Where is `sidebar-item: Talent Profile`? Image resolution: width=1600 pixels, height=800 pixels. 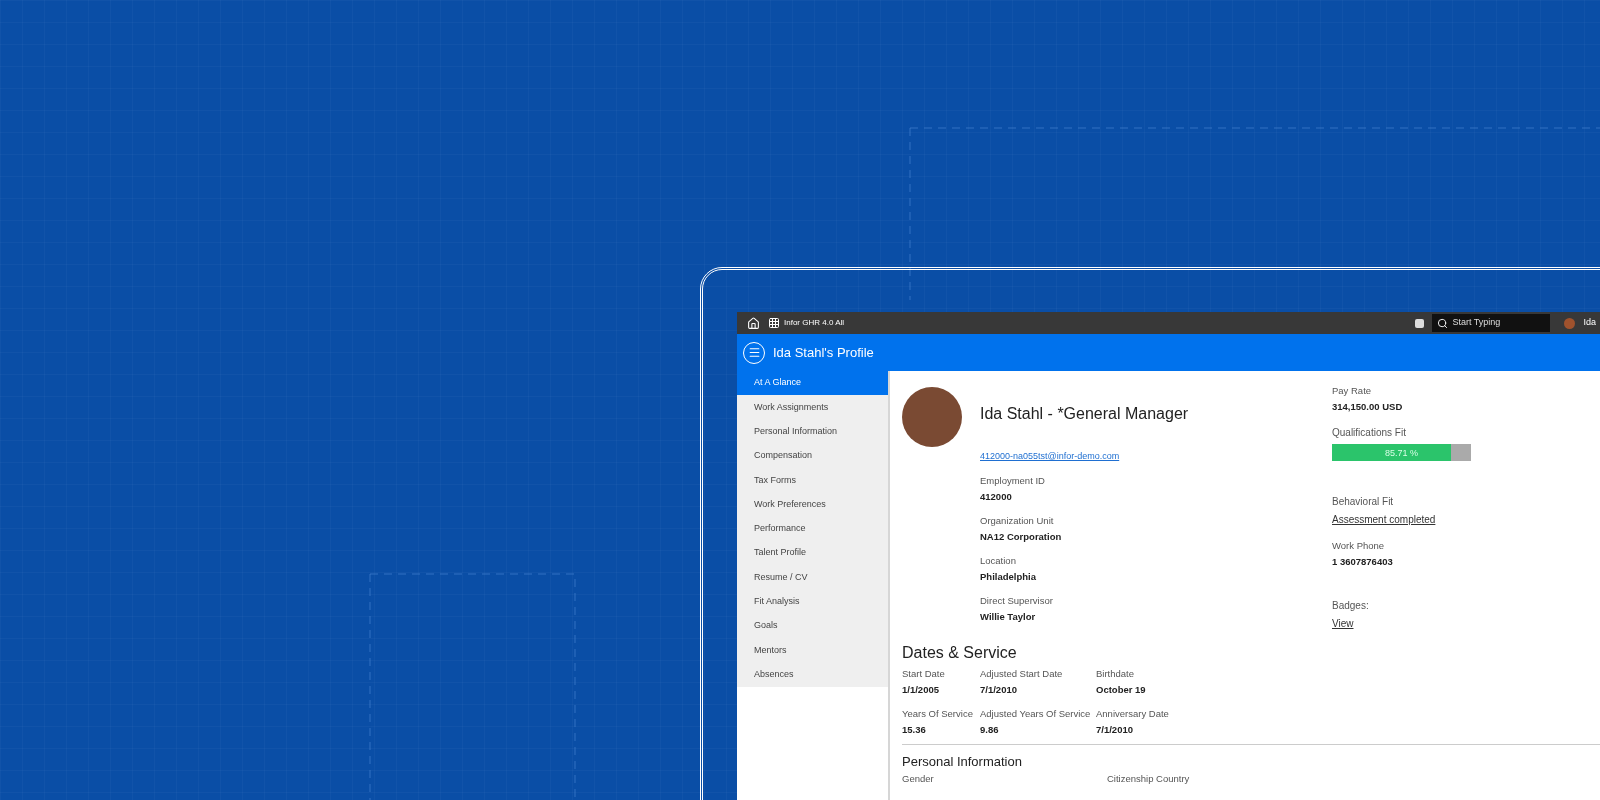
sidebar-item: Talent Profile is located at coordinates (812, 553).